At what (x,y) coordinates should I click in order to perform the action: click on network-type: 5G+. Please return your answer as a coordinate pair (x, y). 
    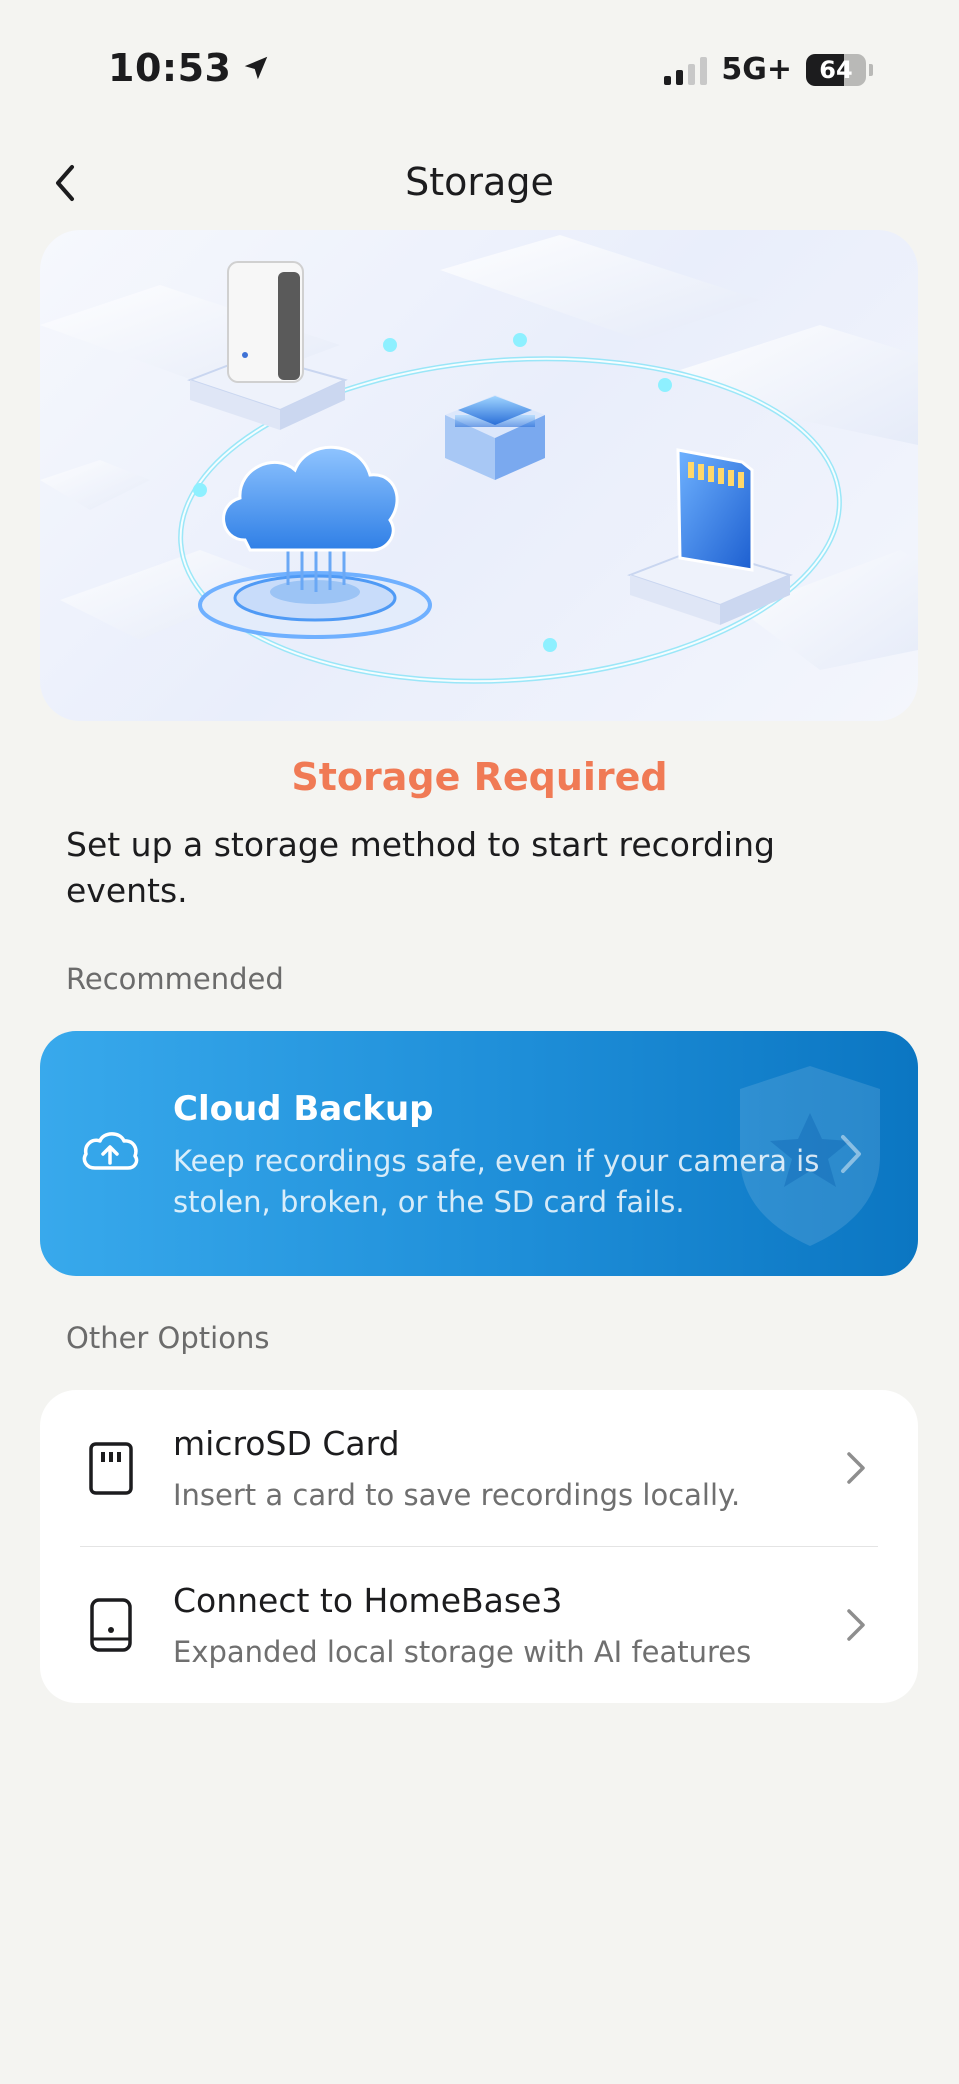
    Looking at the image, I should click on (756, 69).